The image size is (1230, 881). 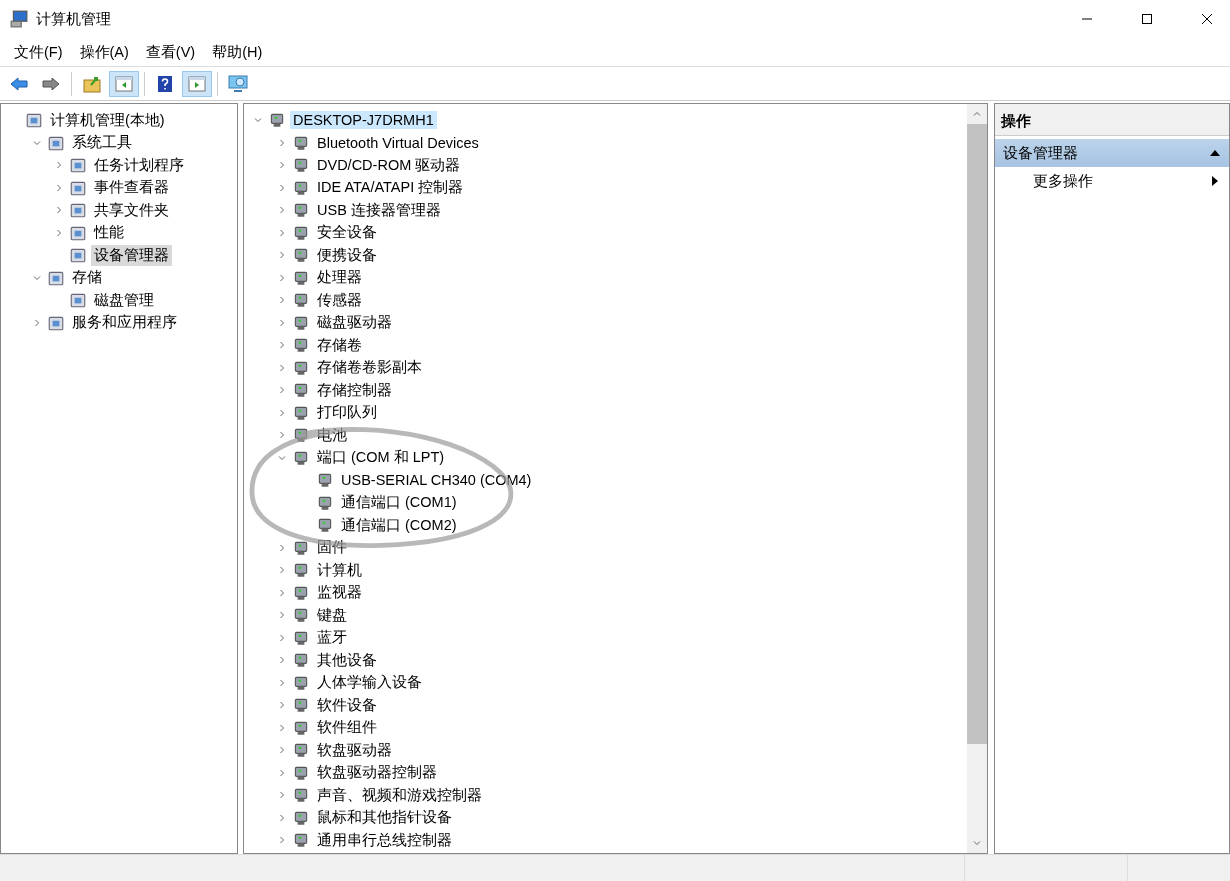 I want to click on menu-item: 查看(V), so click(x=171, y=52).